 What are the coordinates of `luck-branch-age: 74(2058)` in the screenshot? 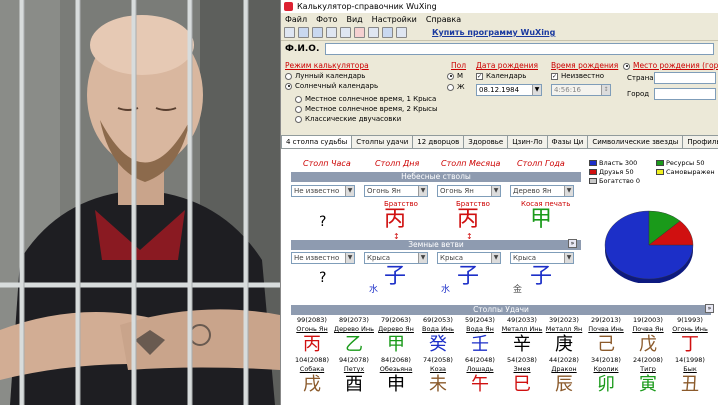 It's located at (438, 360).